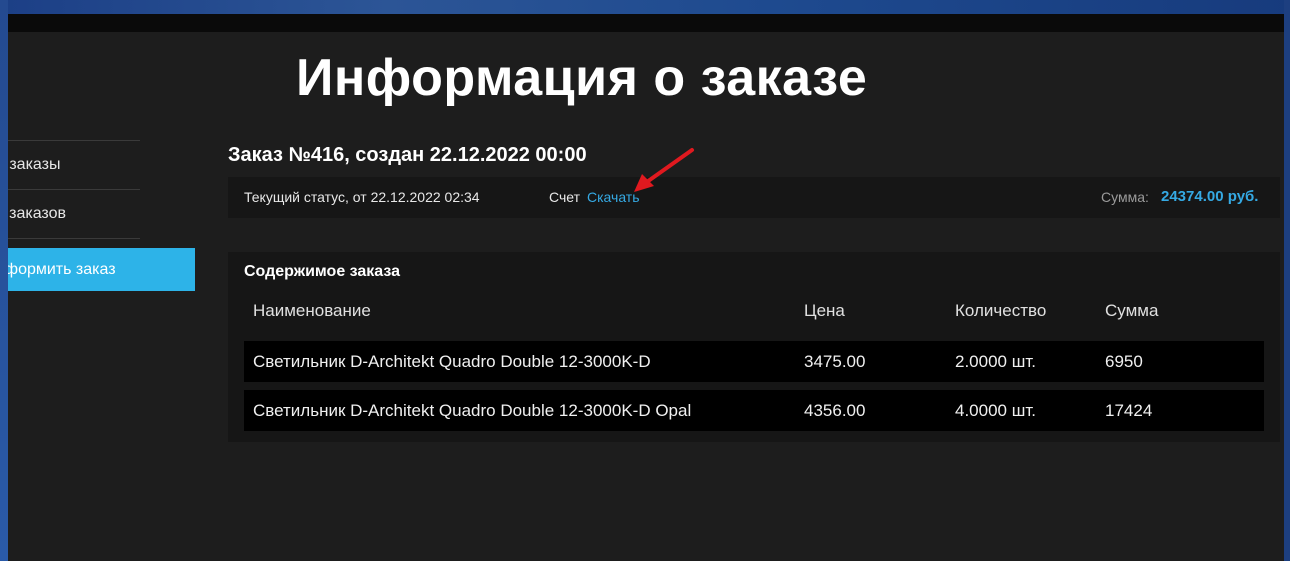  Describe the element at coordinates (1124, 361) in the screenshot. I see `cell-sum: 6950` at that location.